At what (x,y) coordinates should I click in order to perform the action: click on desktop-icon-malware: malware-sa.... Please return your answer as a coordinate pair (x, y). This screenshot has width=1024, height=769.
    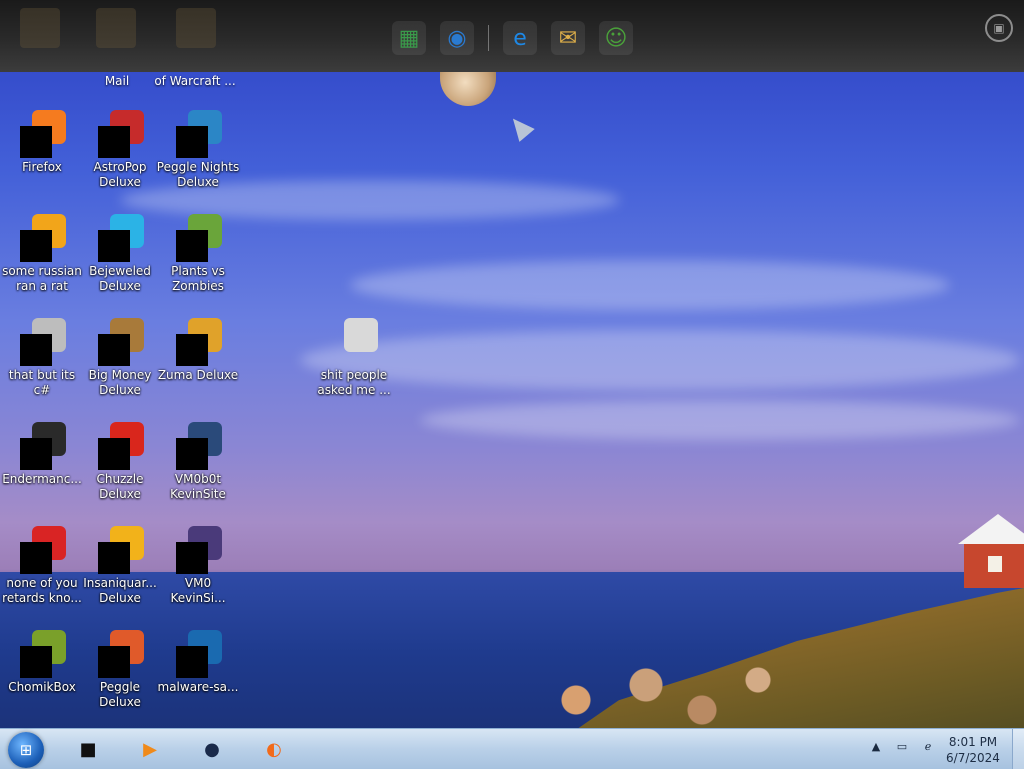
    Looking at the image, I should click on (198, 662).